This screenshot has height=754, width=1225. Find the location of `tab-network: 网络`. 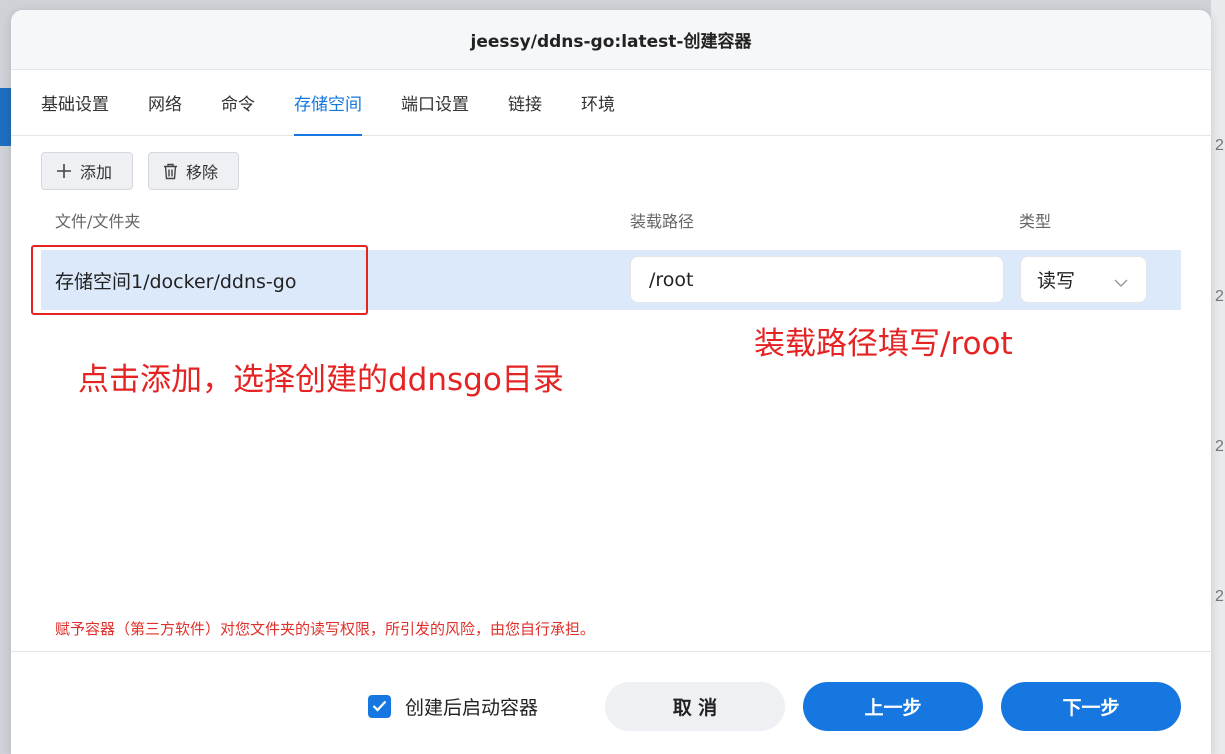

tab-network: 网络 is located at coordinates (165, 102).